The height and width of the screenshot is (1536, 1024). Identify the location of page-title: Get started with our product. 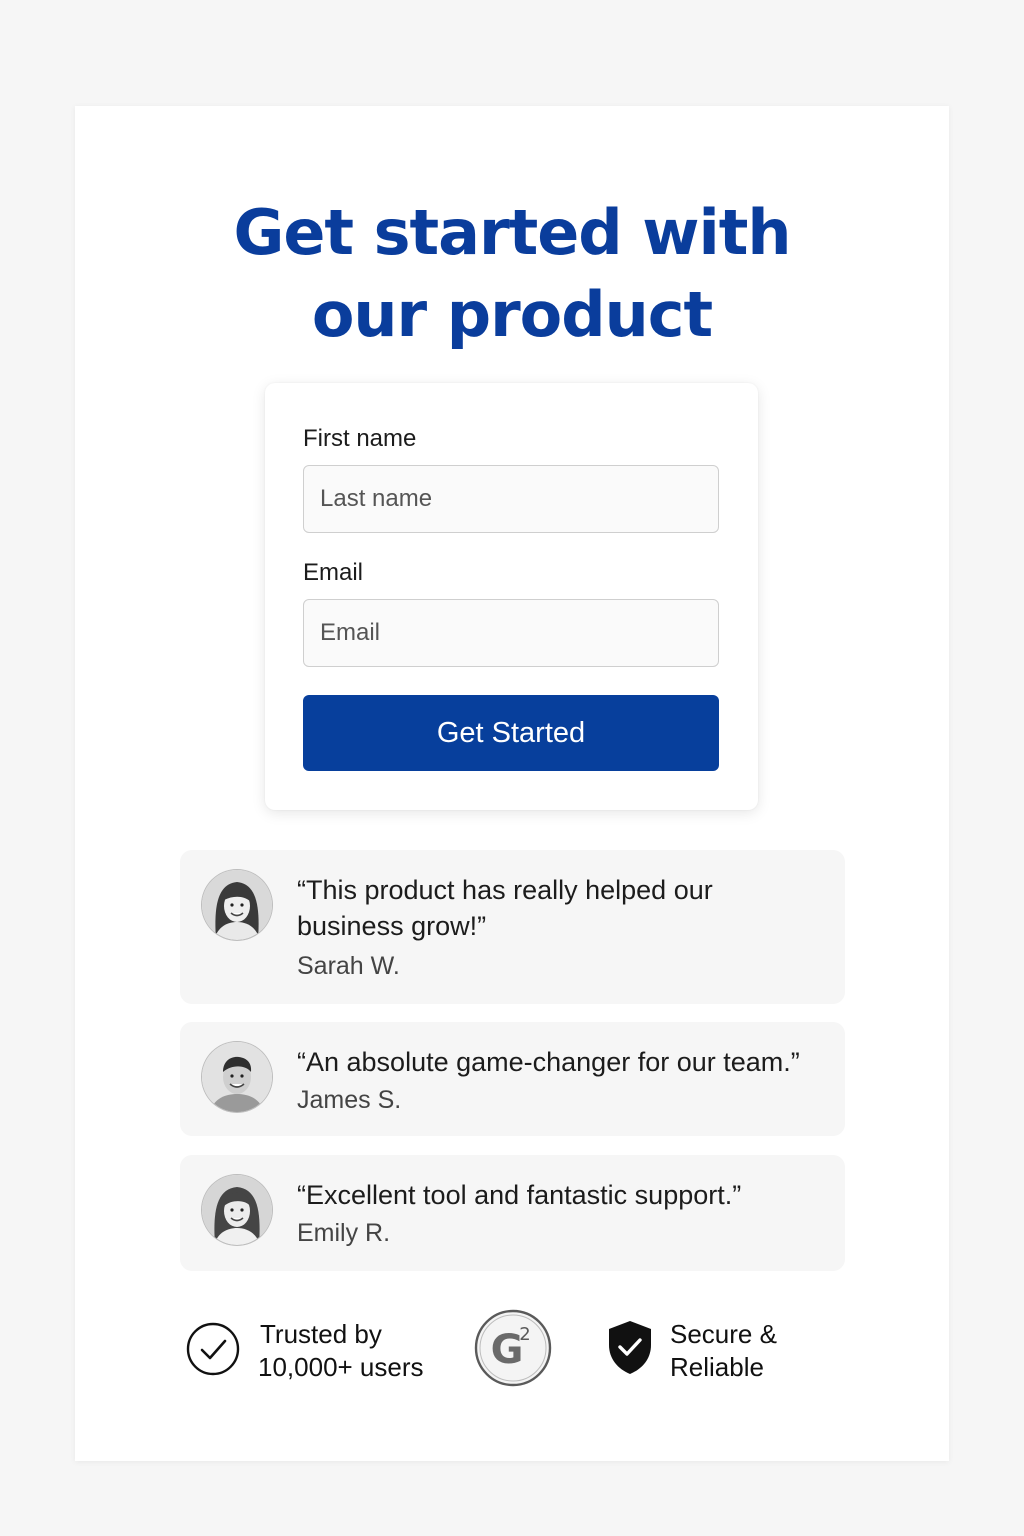
(512, 274).